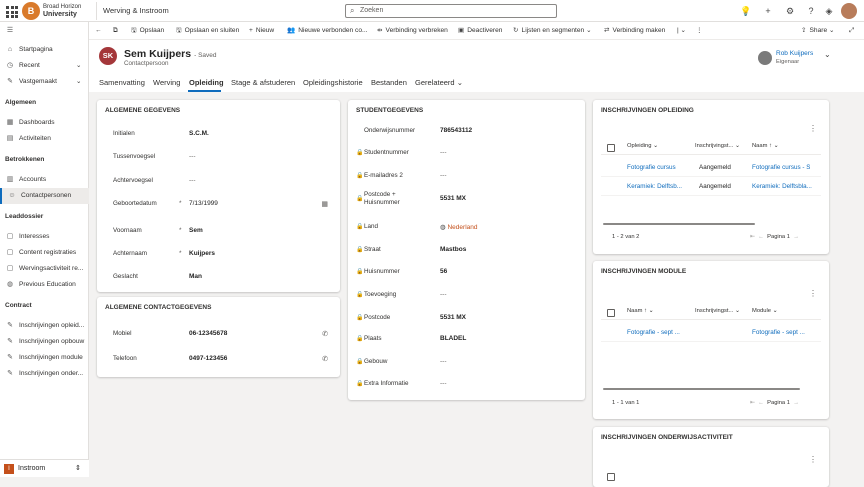 This screenshot has width=864, height=487. What do you see at coordinates (195, 276) in the screenshot?
I see `field-value: Man` at bounding box center [195, 276].